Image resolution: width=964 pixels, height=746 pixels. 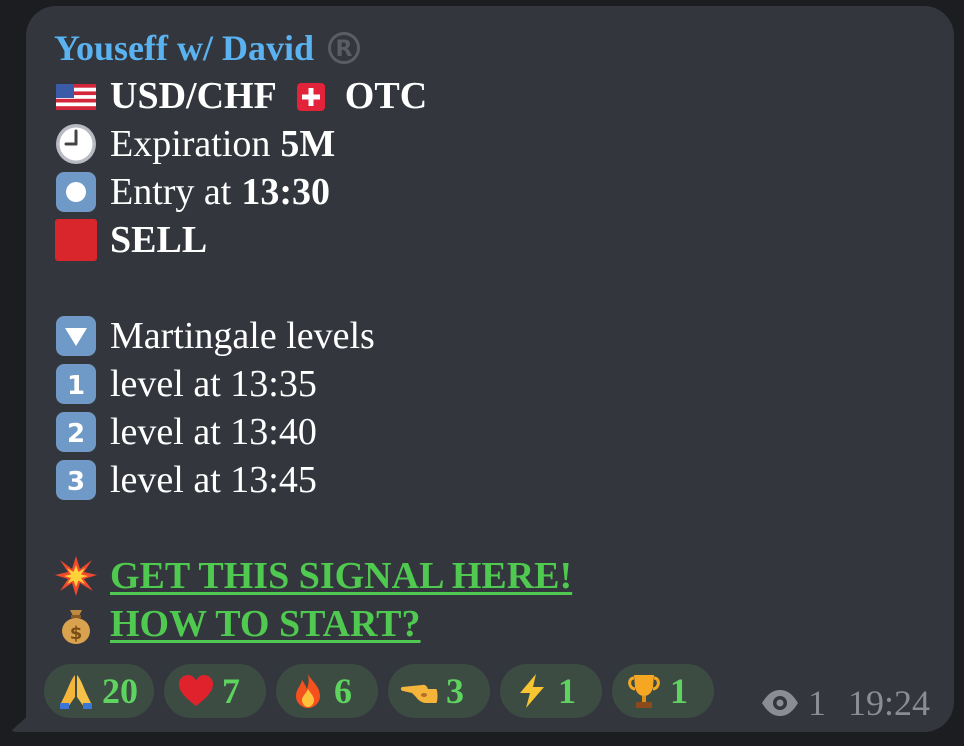 I want to click on author-line: Youseff w/ David R, so click(x=494, y=48).